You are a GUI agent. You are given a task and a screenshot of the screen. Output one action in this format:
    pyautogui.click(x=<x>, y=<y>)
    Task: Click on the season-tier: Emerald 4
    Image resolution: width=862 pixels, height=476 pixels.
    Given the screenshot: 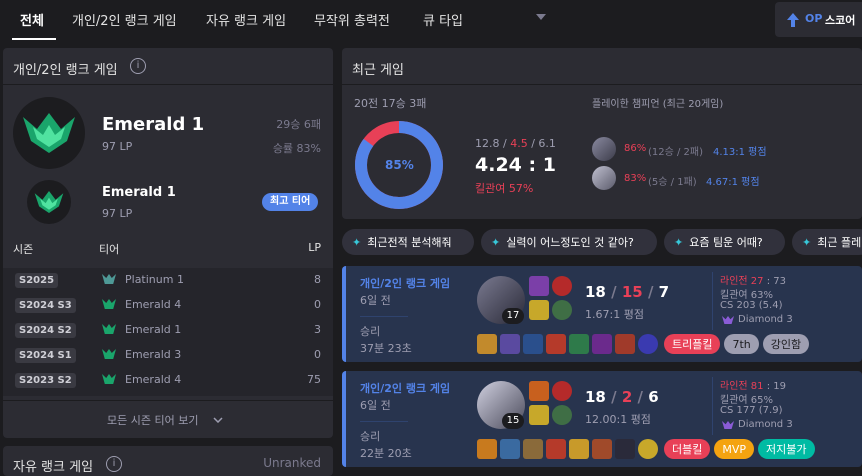 What is the action you would take?
    pyautogui.click(x=153, y=304)
    